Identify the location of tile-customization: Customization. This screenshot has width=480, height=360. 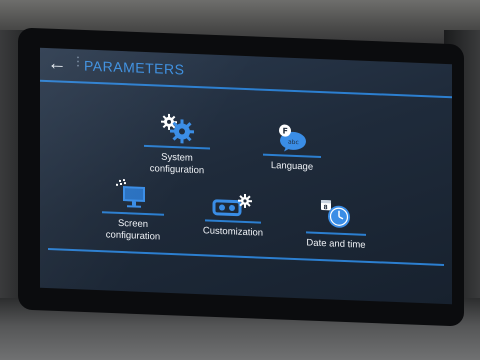
(233, 216).